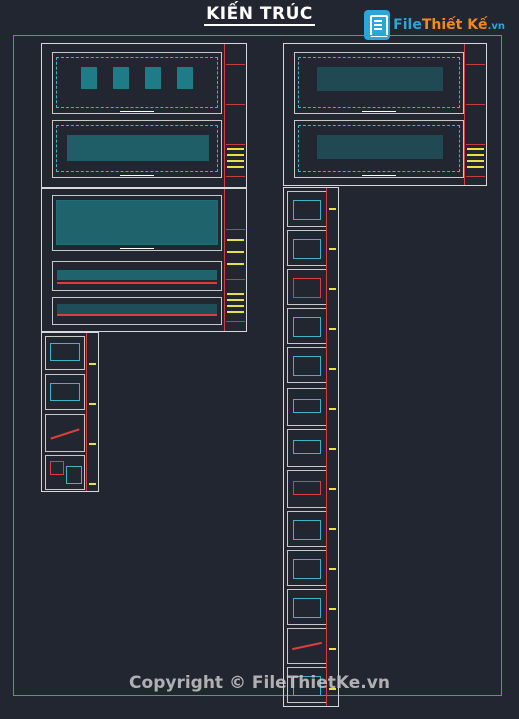 The image size is (519, 719). Describe the element at coordinates (137, 223) in the screenshot. I see `roof-plan` at that location.